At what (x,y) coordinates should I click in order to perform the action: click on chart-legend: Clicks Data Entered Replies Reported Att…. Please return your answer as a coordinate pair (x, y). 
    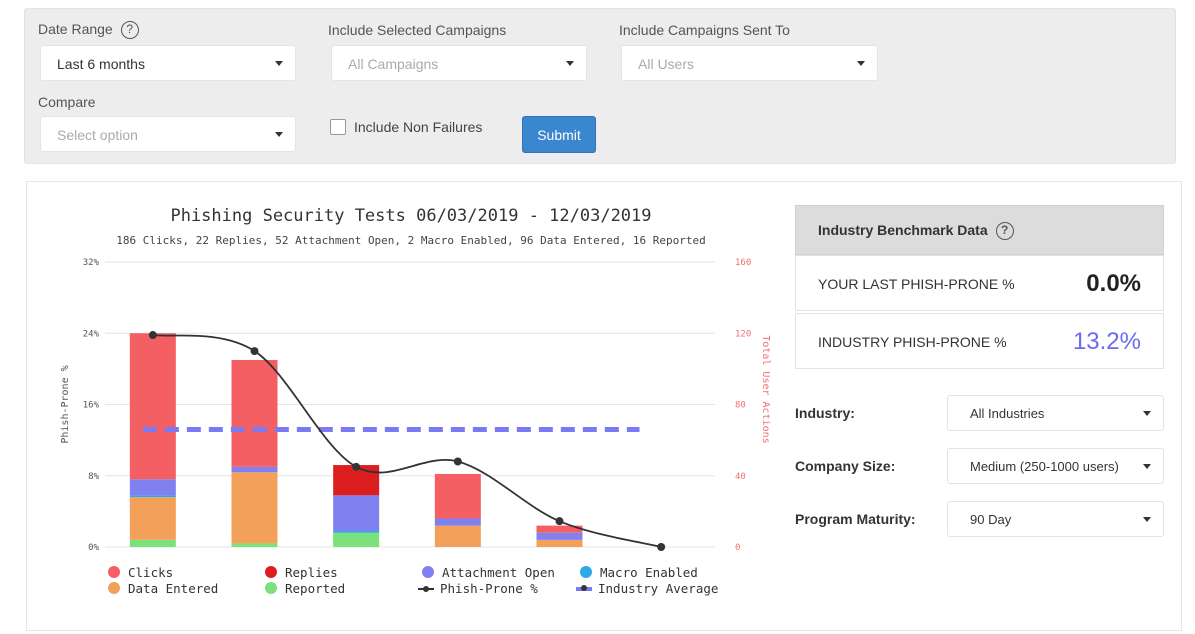
    Looking at the image, I should click on (418, 583).